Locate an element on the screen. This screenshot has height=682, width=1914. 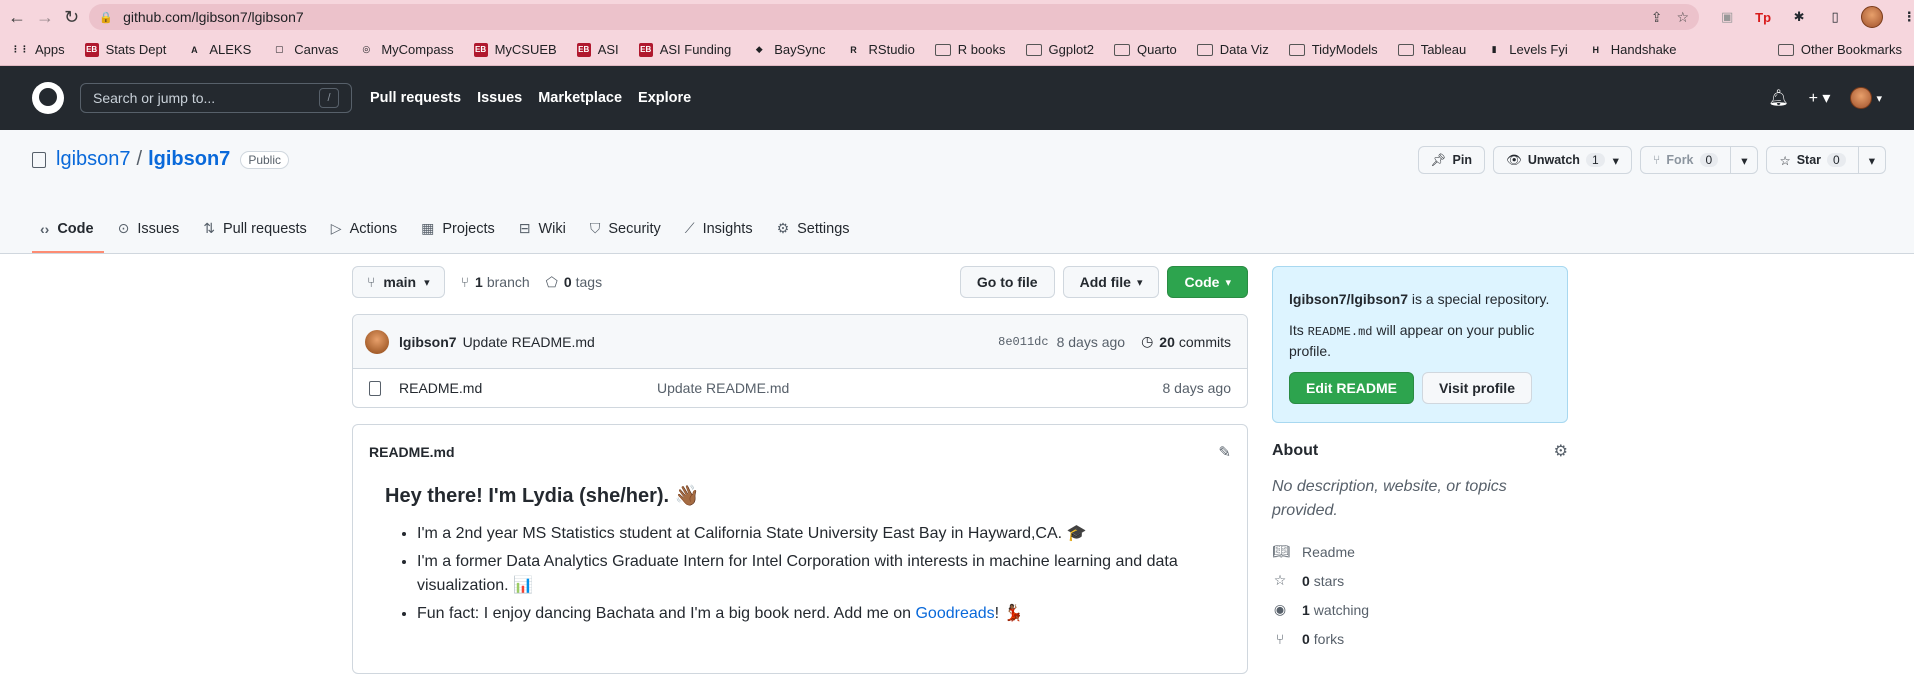
repo-owner-link: lgibson7 is located at coordinates (93, 159).